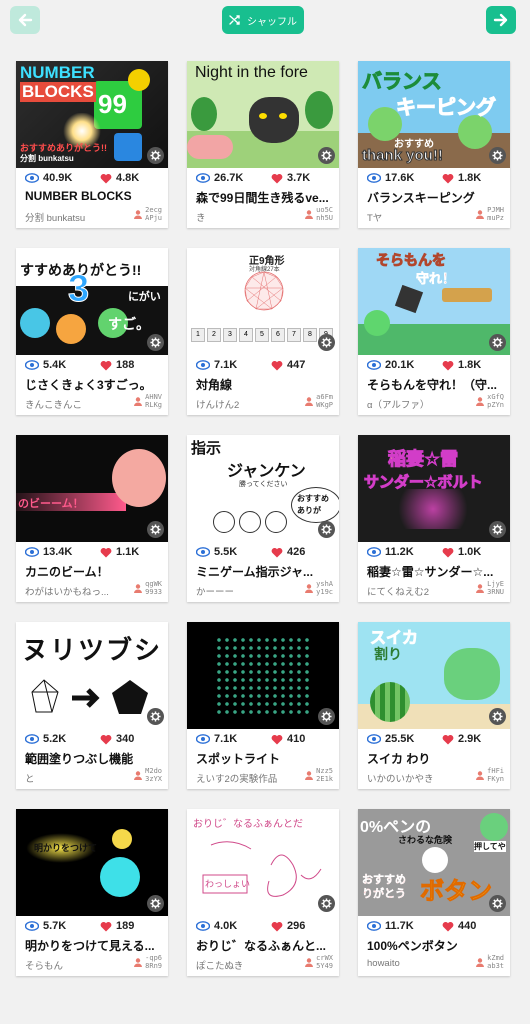 The height and width of the screenshot is (1024, 530). I want to click on game-title: スポットライト, so click(265, 758).